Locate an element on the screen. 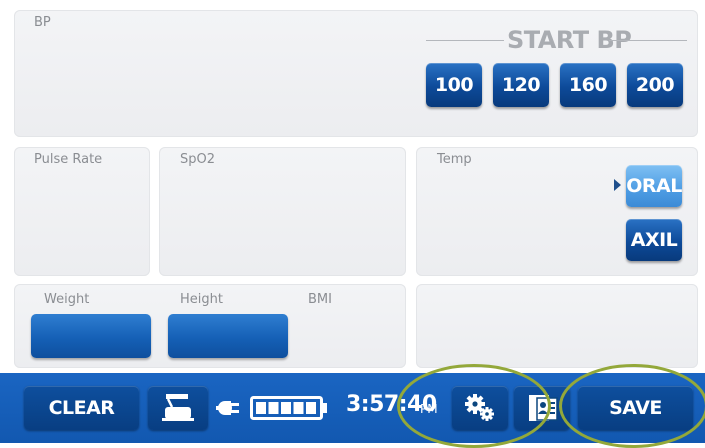  height-label: Height is located at coordinates (201, 299).